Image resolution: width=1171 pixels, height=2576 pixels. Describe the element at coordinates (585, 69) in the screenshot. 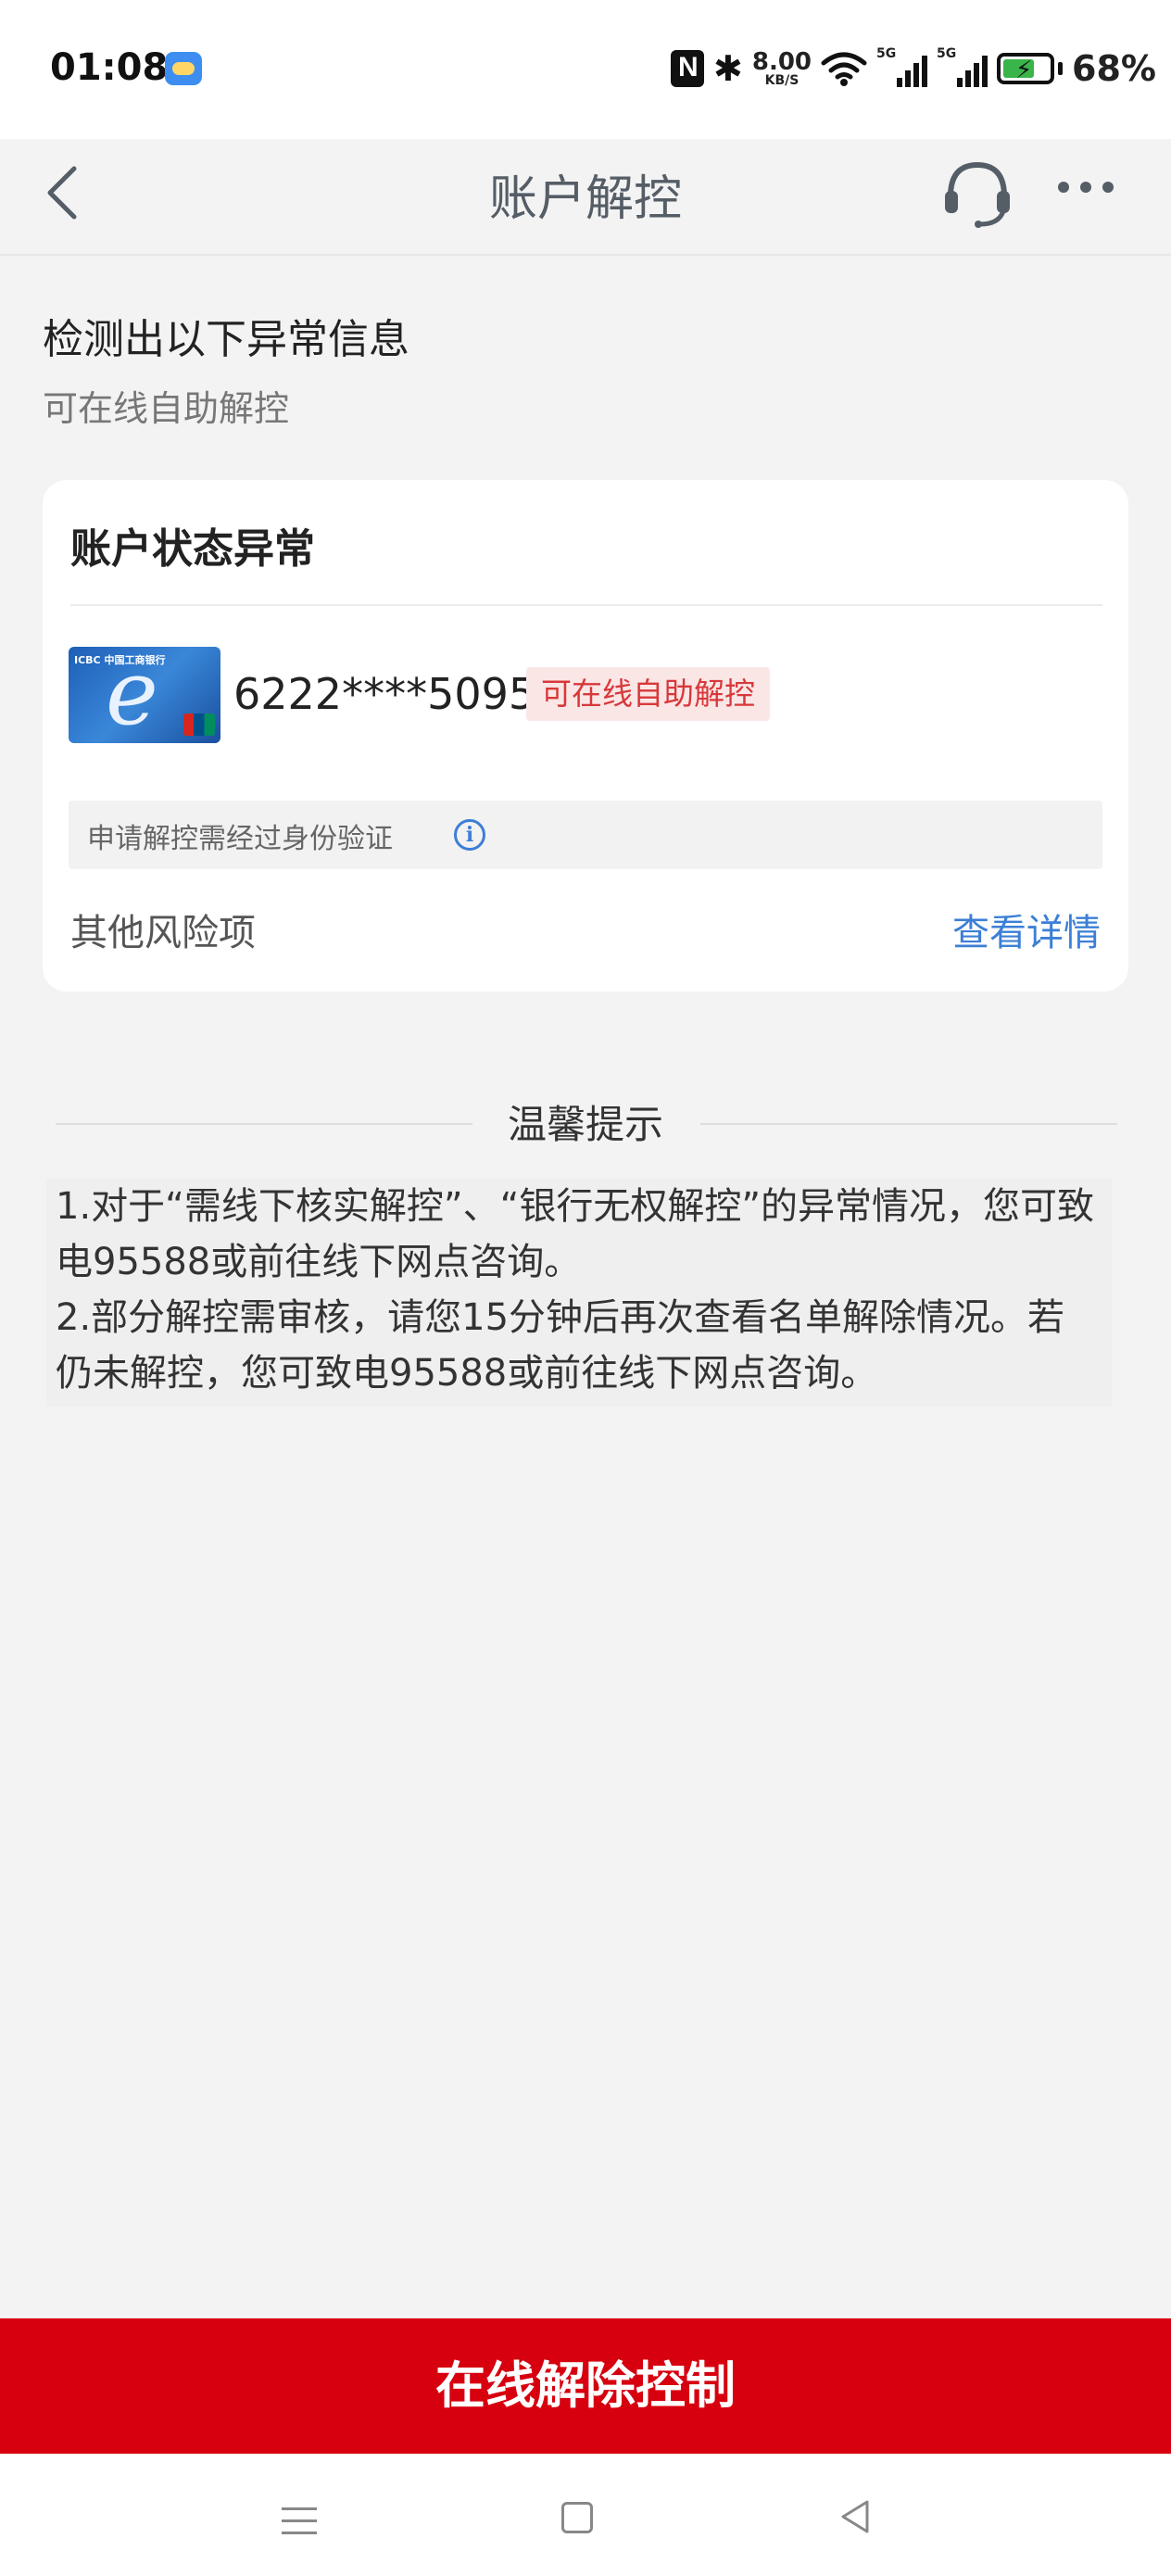

I see `status-bar: 01:08 N ✱ 8.00 KB/S 5G 5G ⚡ 68%` at that location.